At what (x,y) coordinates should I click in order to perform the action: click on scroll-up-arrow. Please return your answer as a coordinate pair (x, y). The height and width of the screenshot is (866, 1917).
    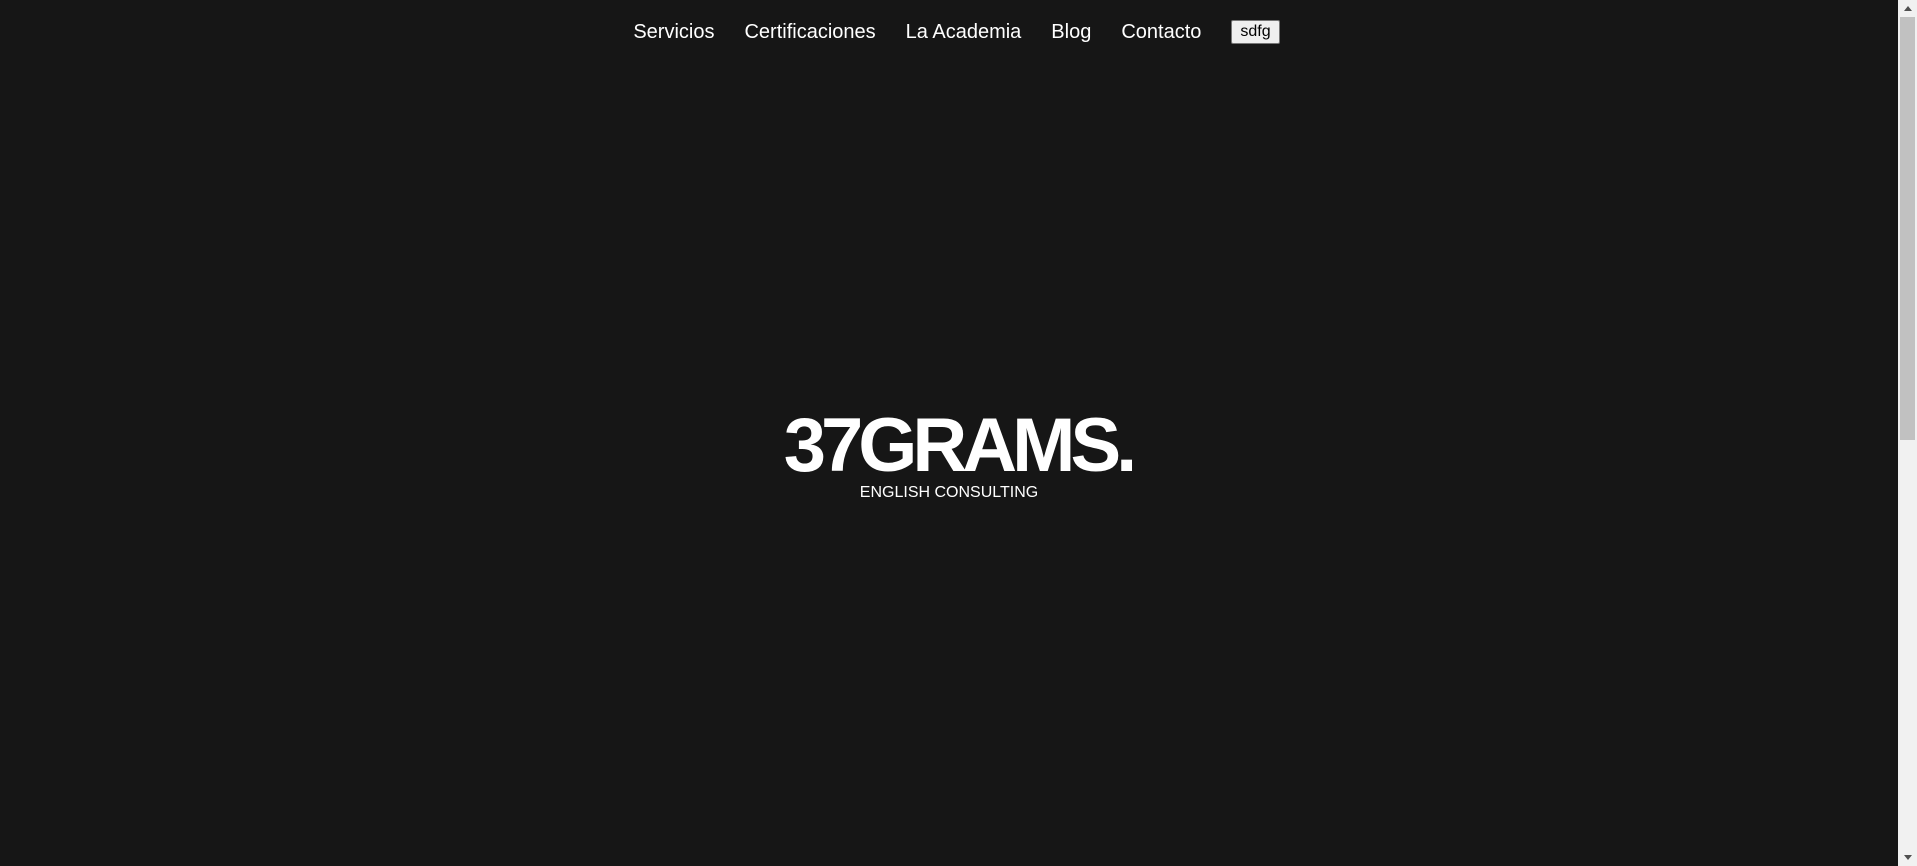
    Looking at the image, I should click on (1907, 8).